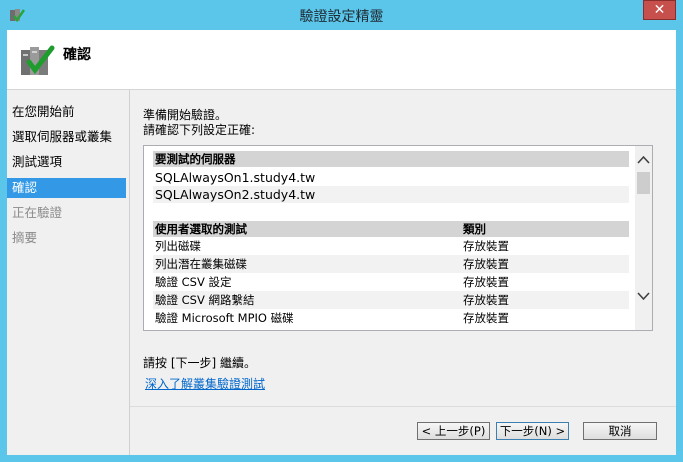  I want to click on test-name: 列出潛在叢集磁碟, so click(201, 264).